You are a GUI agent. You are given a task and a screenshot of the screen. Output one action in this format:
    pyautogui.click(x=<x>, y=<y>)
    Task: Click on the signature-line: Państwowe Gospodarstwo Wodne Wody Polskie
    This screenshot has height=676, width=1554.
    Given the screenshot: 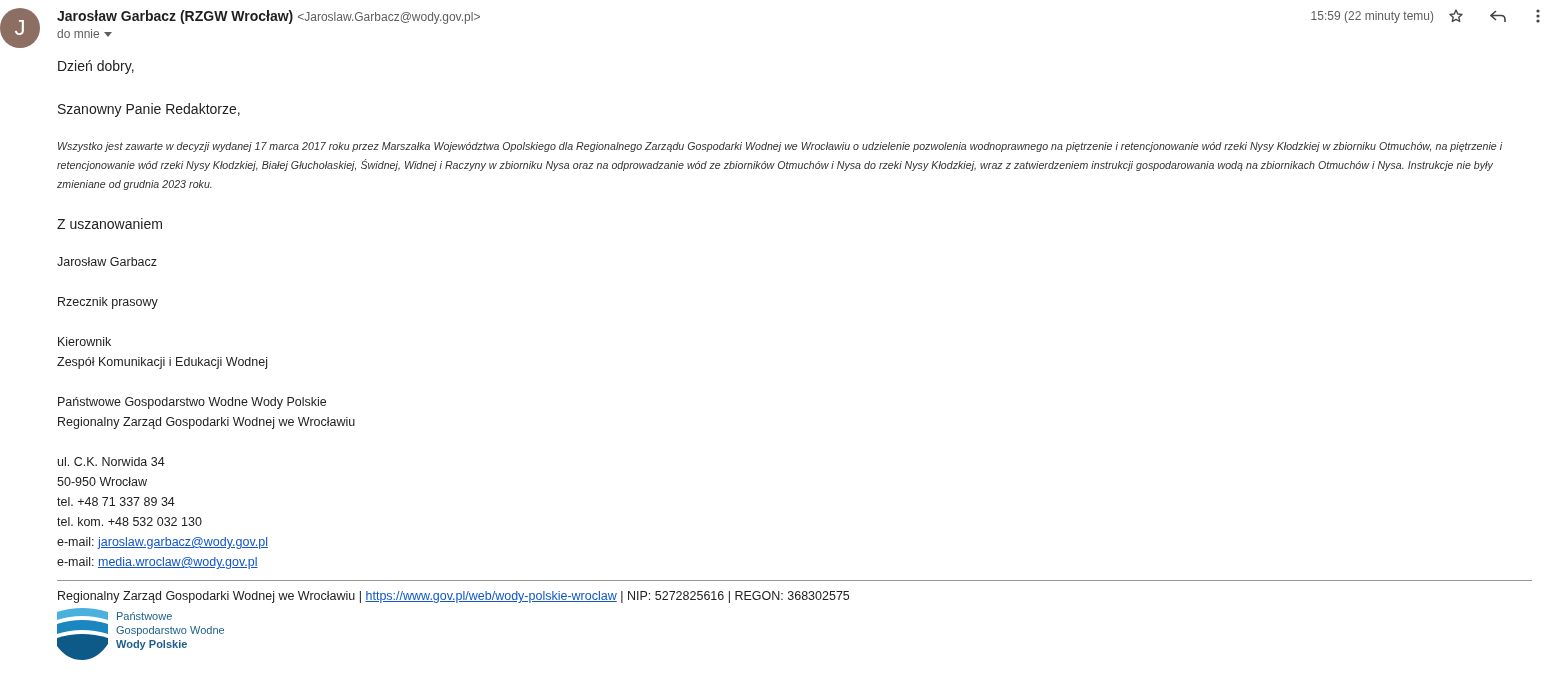 What is the action you would take?
    pyautogui.click(x=192, y=402)
    